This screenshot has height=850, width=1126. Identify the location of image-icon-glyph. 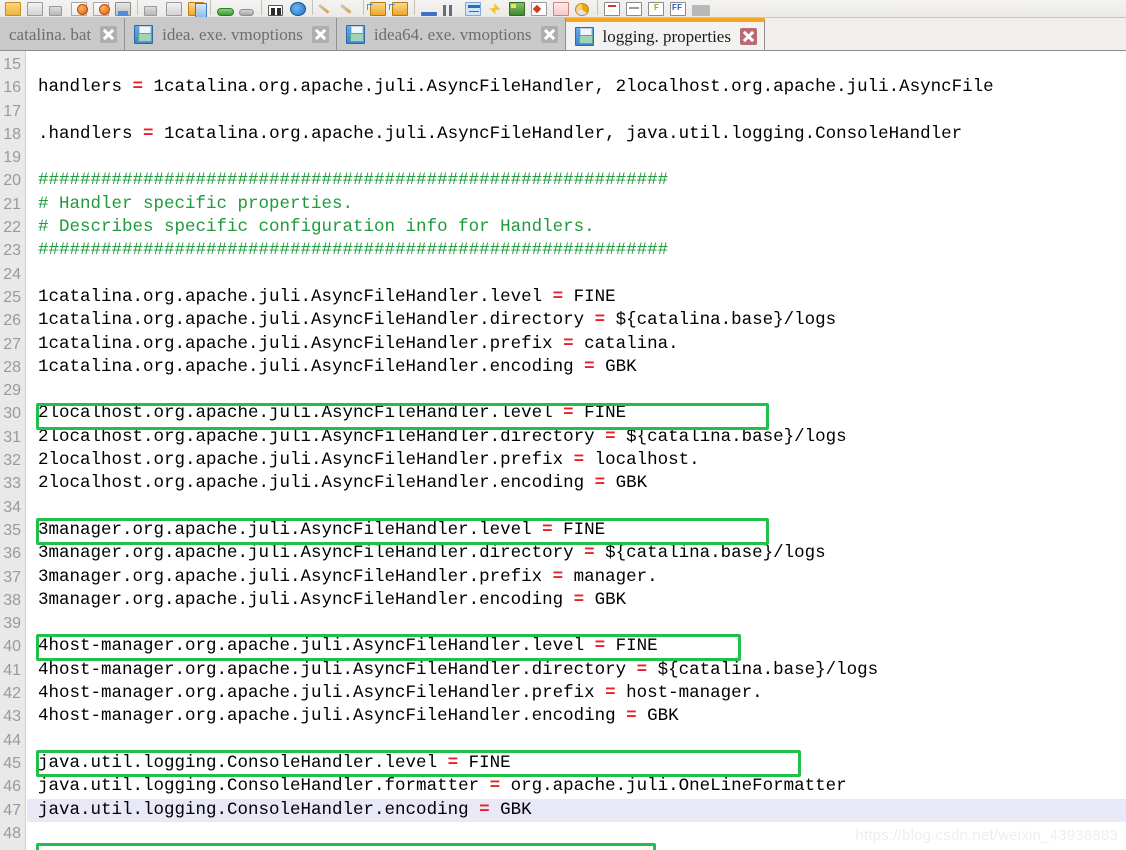
(517, 9).